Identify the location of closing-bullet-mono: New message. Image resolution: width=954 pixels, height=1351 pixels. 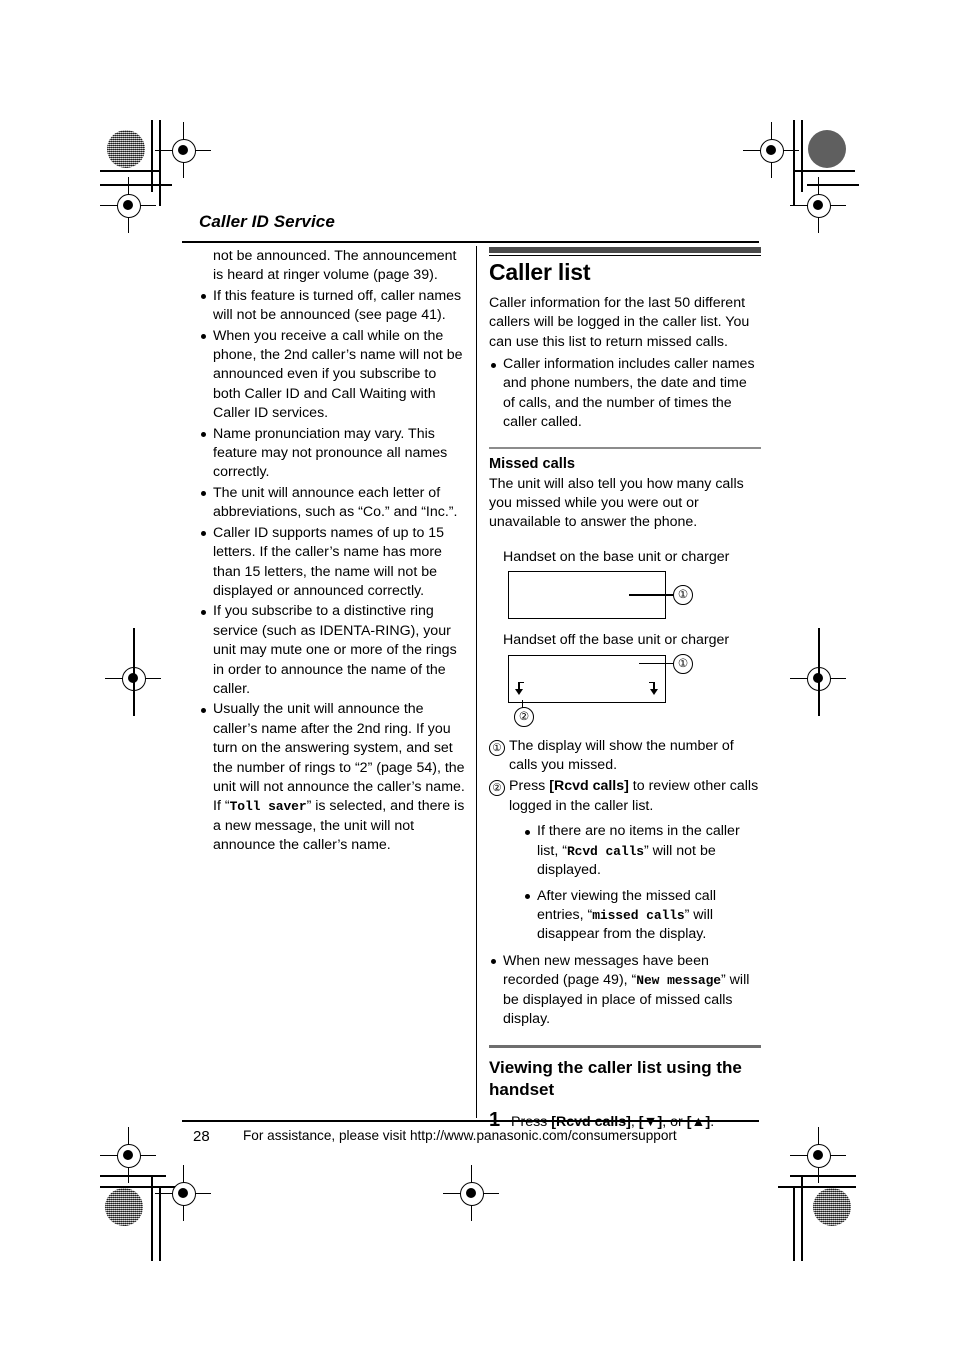
(678, 981).